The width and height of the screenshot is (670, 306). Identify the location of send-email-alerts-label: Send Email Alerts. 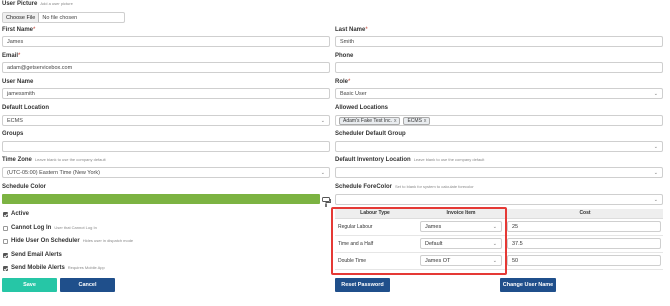
(36, 255).